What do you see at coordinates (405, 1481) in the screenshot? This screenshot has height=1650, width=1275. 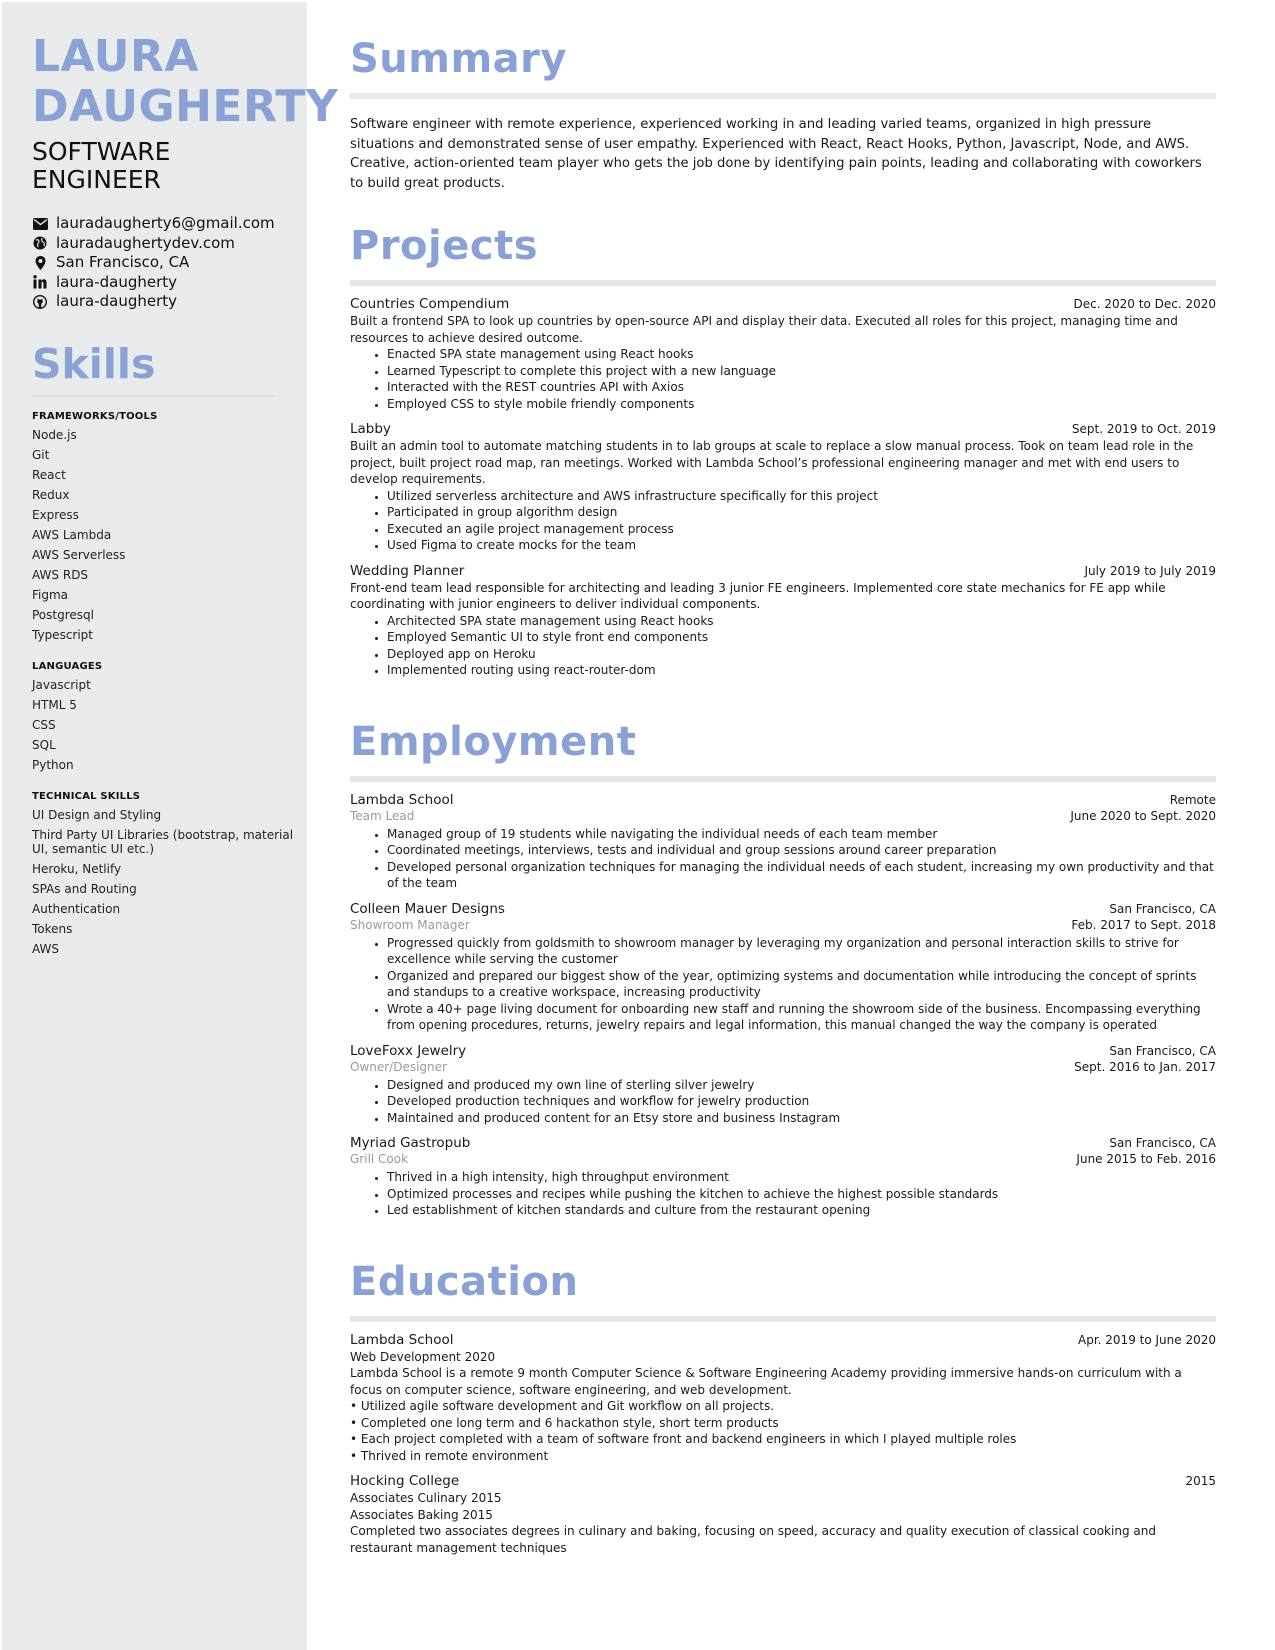 I see `school-name: Hocking College` at bounding box center [405, 1481].